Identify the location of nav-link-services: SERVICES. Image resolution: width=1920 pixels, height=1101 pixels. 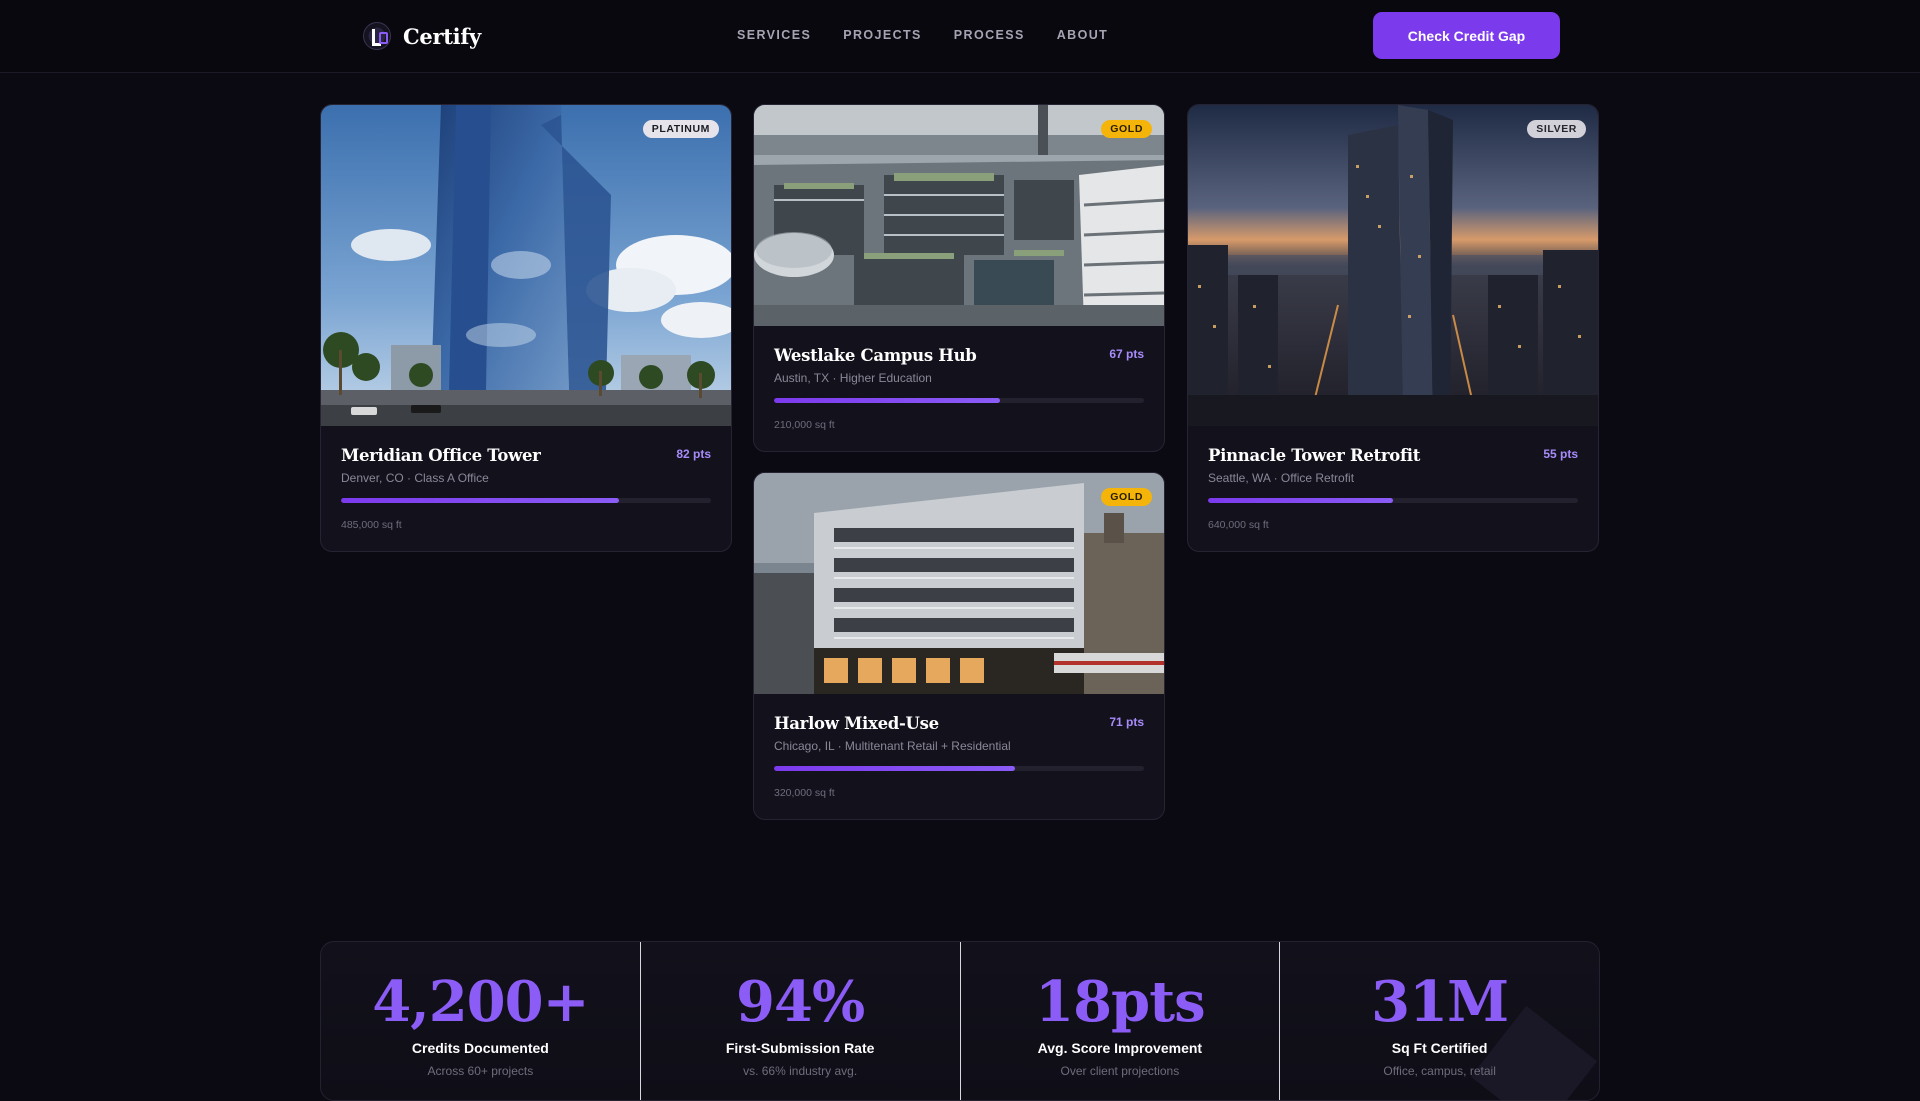
(774, 35).